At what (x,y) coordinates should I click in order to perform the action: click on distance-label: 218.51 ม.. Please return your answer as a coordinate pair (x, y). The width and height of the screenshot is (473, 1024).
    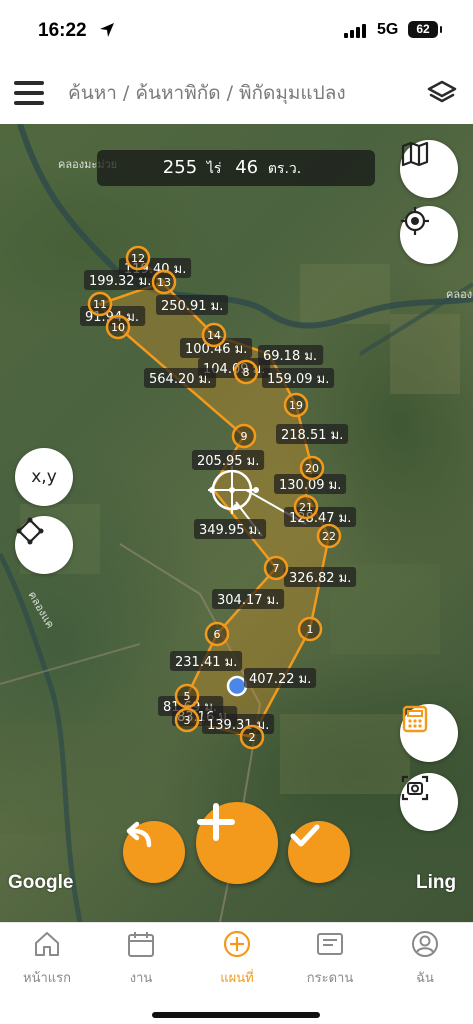
    Looking at the image, I should click on (312, 434).